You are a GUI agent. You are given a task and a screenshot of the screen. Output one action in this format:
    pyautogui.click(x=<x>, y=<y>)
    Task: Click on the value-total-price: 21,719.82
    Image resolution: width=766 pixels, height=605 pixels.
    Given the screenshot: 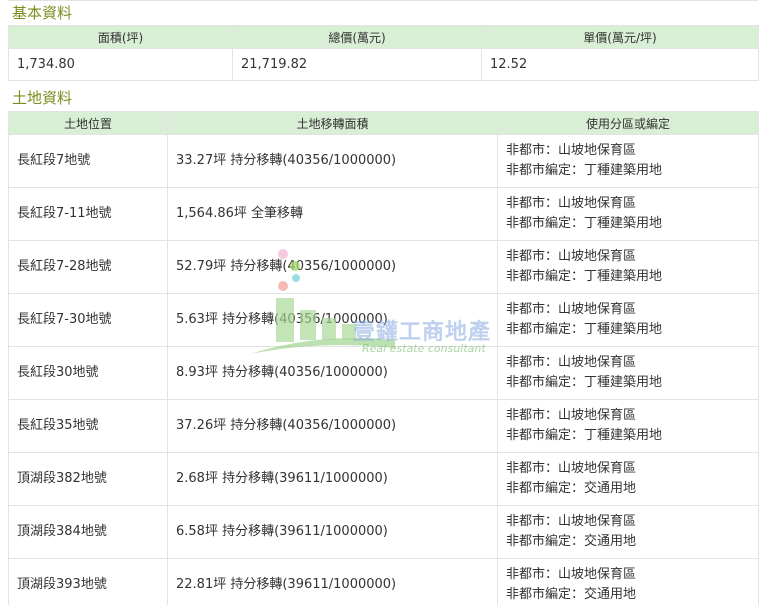 What is the action you would take?
    pyautogui.click(x=357, y=64)
    